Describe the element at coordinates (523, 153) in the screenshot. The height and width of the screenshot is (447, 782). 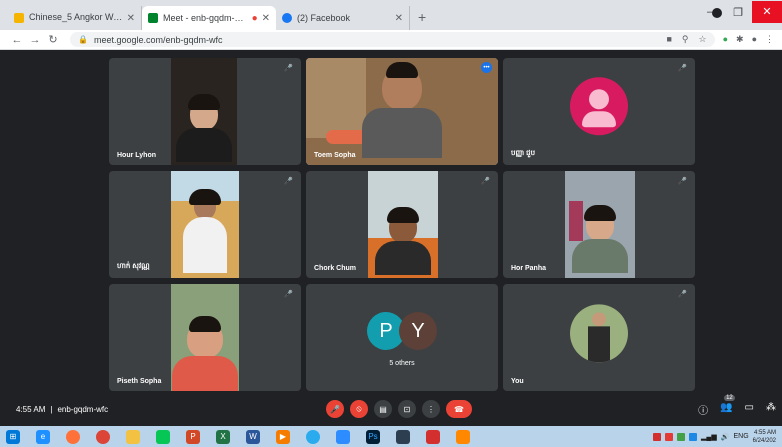
I see `participant-name: បញ្ញា ជួប` at that location.